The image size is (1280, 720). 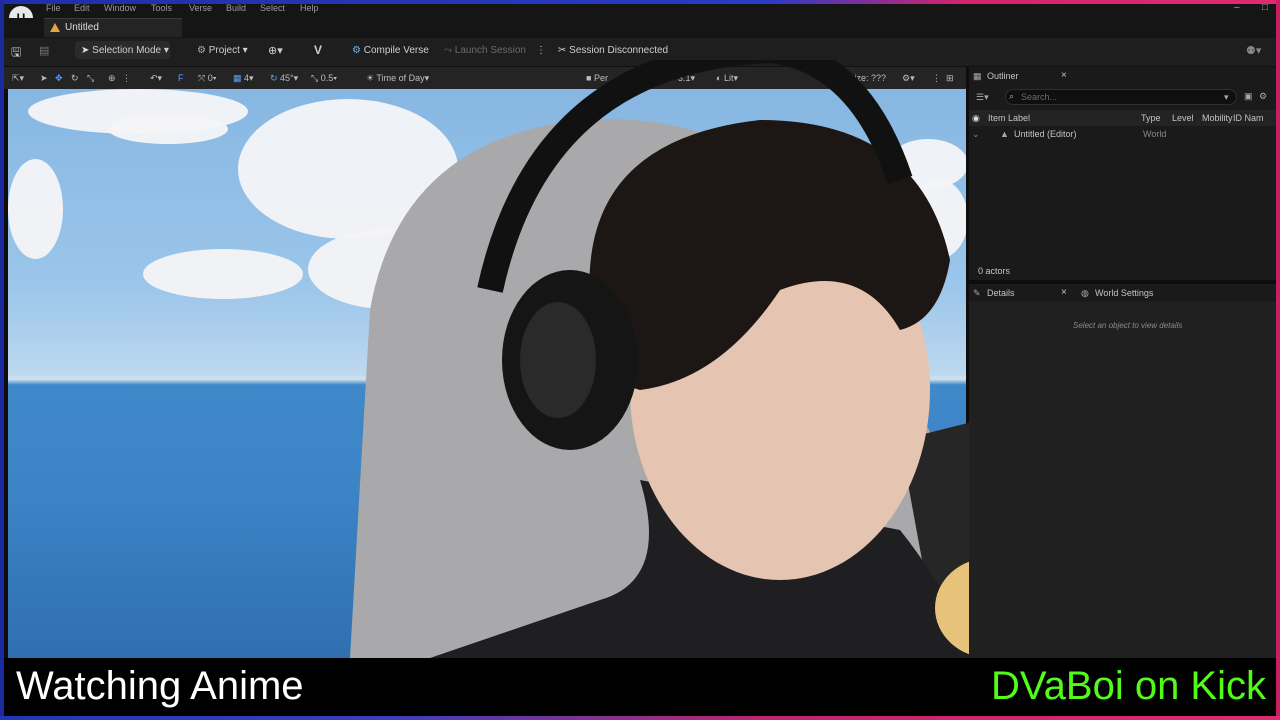 I want to click on column-mobility: Mobility, so click(x=1217, y=118).